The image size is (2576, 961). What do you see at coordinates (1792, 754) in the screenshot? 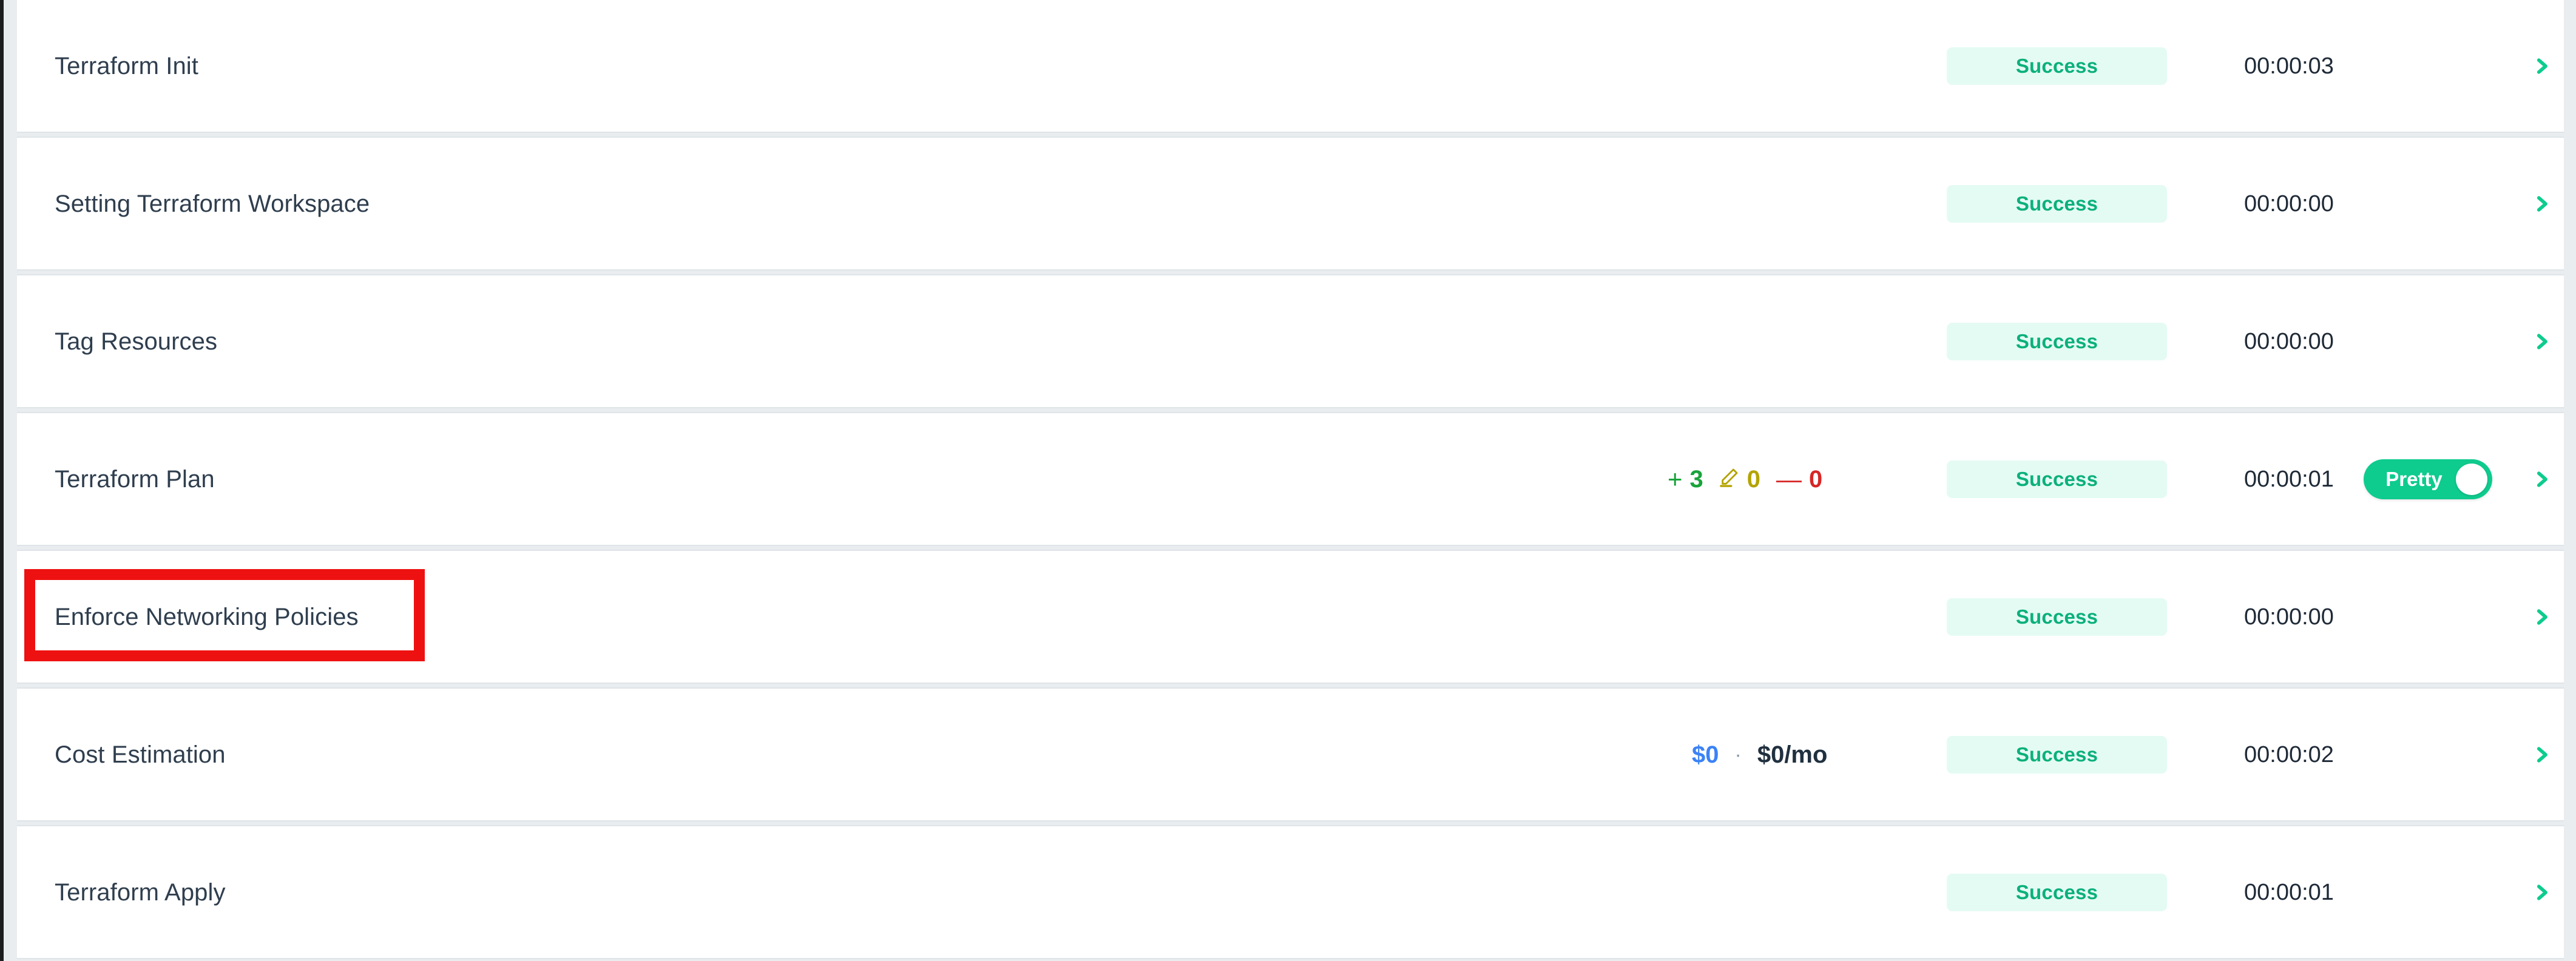
I see `cost-monthly: $0/mo` at bounding box center [1792, 754].